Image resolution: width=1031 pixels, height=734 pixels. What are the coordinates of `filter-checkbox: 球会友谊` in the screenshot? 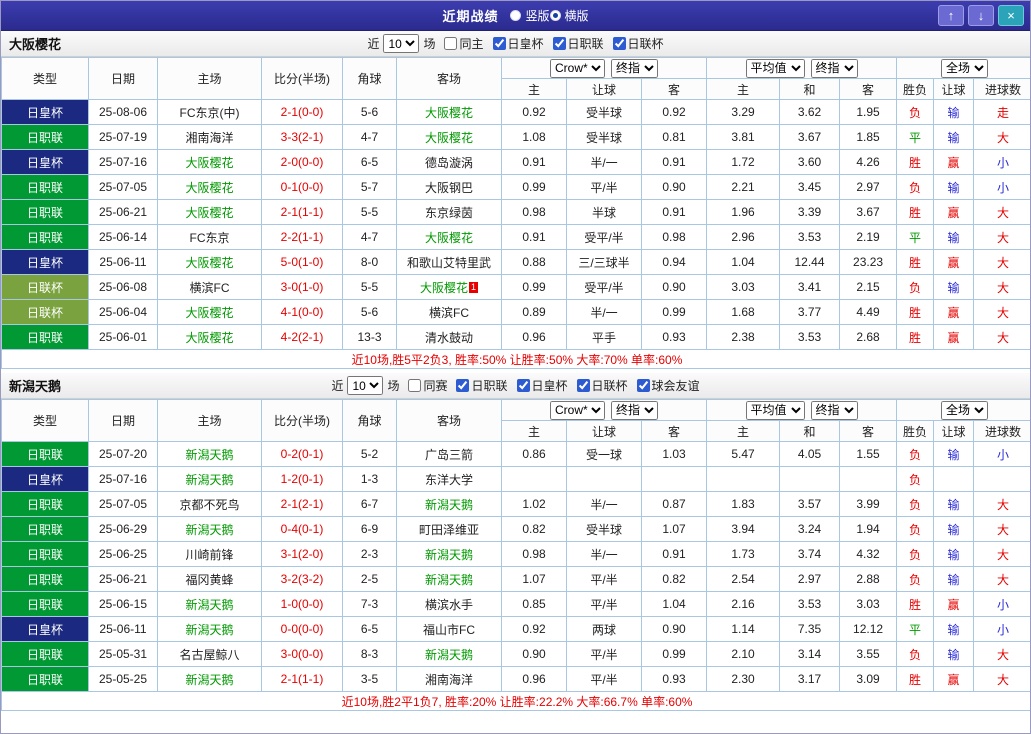 It's located at (668, 385).